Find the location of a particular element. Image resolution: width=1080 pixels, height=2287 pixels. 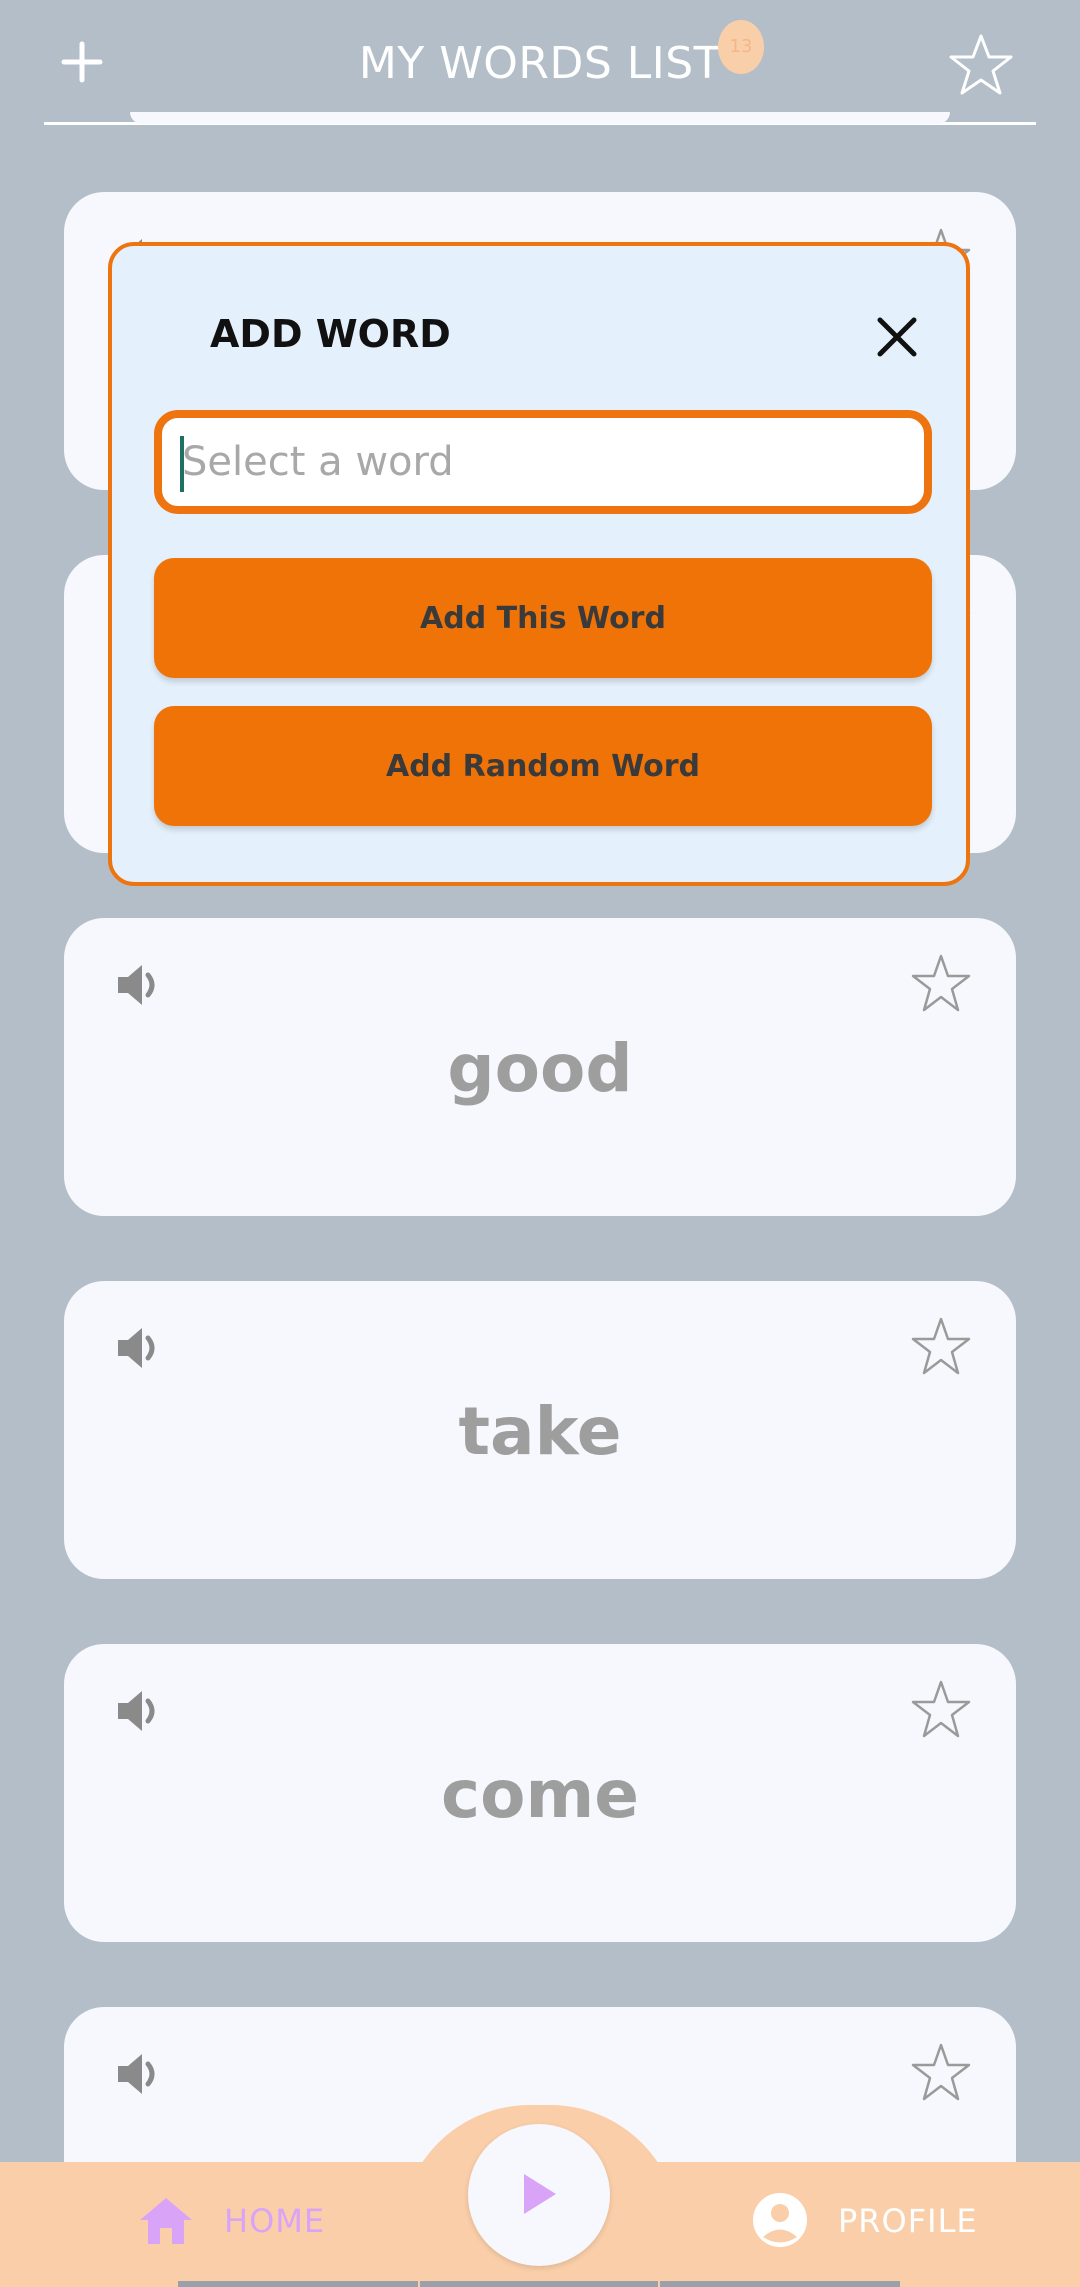

word-text: good is located at coordinates (540, 1068).